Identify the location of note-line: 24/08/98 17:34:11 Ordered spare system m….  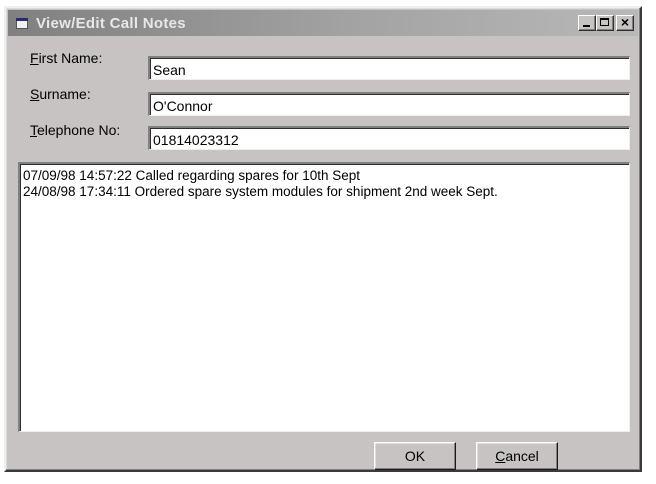
(260, 191).